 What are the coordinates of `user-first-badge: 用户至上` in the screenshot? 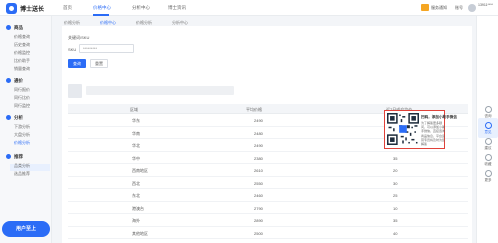 It's located at (26, 229).